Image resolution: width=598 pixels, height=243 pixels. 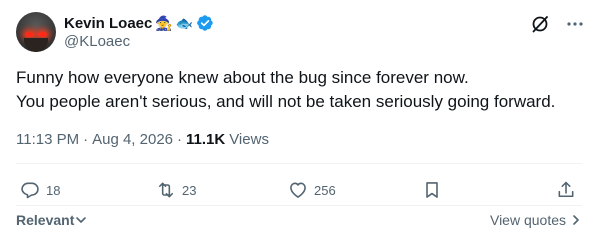 I want to click on repost-button: 23, so click(x=176, y=190).